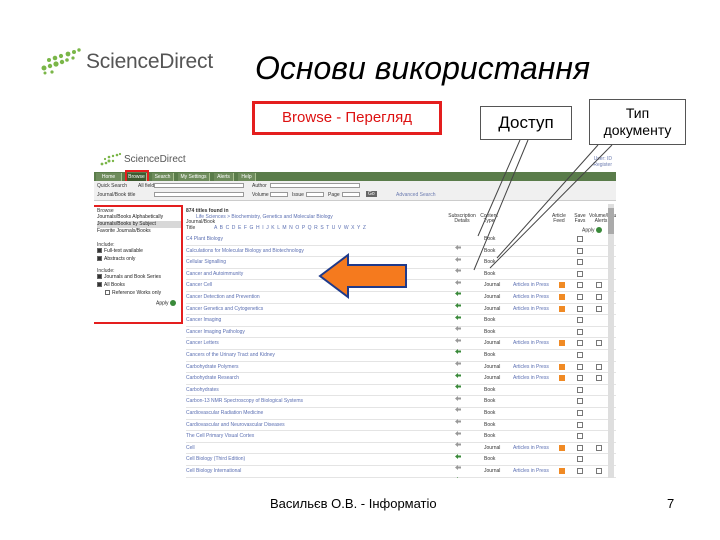 This screenshot has height=540, width=720. I want to click on advanced-search-link: Advanced Search, so click(415, 195).